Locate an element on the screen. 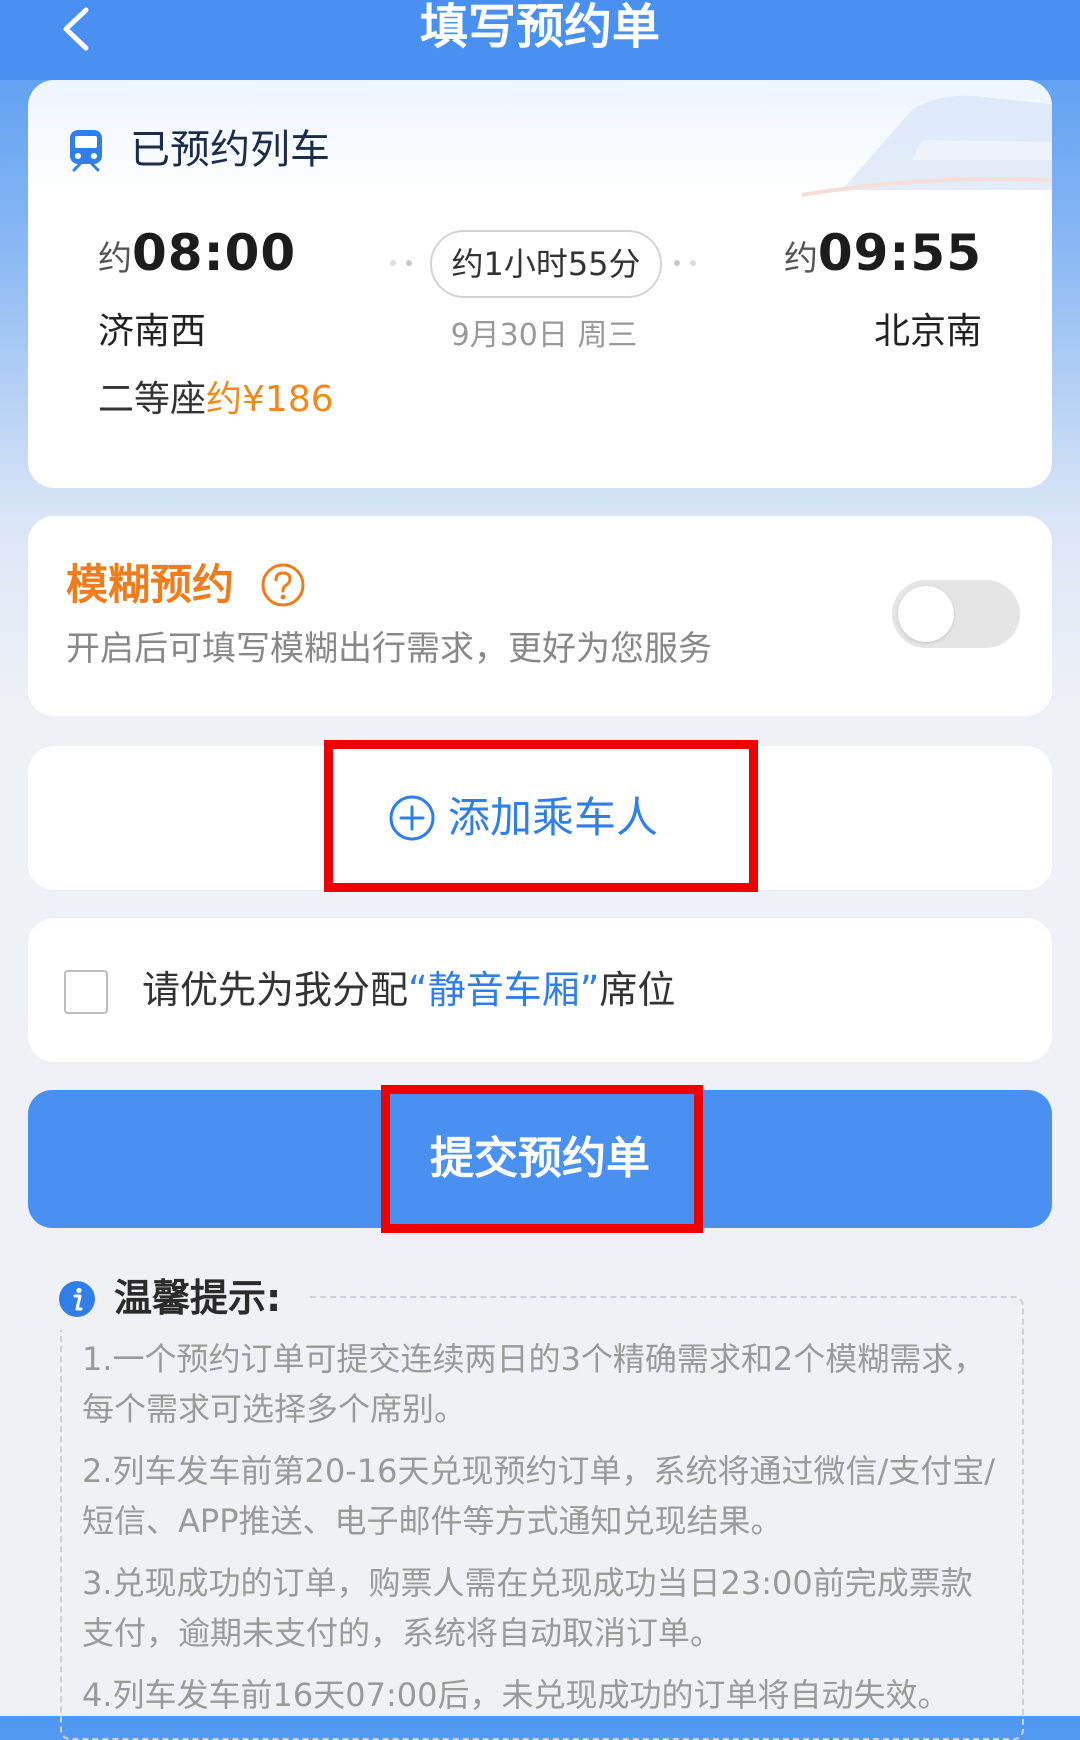 The height and width of the screenshot is (1740, 1080). tips-title: 温馨提示: is located at coordinates (198, 1298).